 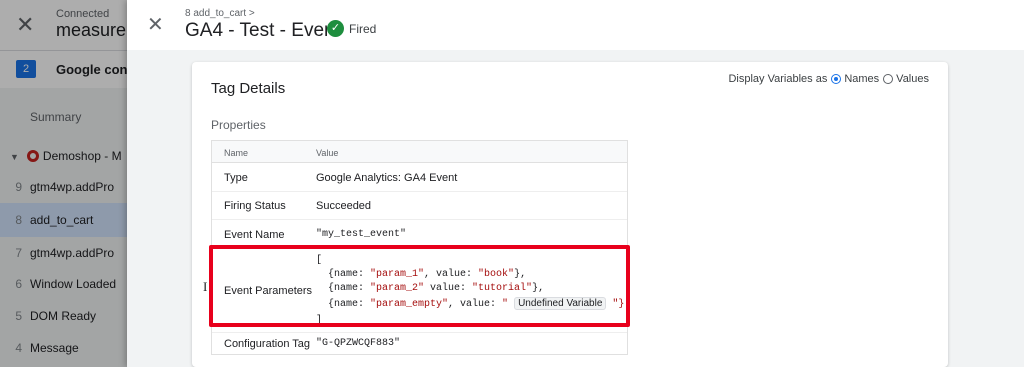 I want to click on row-name: Type, so click(x=236, y=178).